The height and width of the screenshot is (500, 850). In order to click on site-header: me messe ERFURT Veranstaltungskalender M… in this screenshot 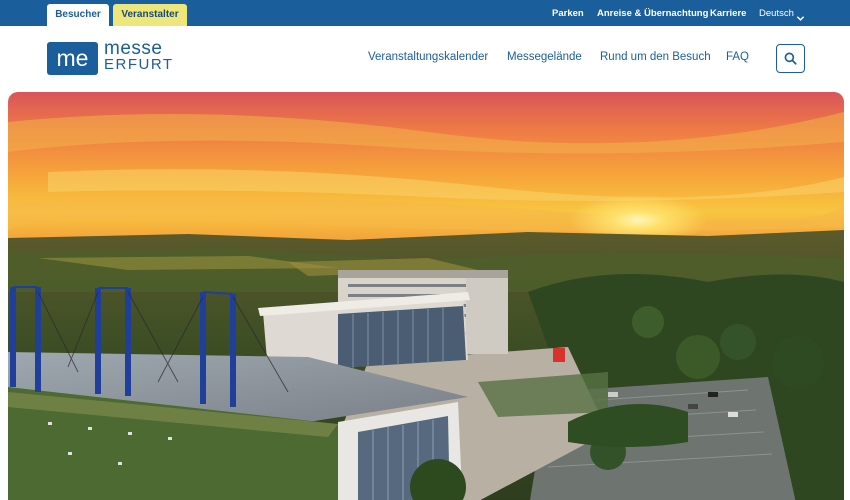, I will do `click(425, 58)`.